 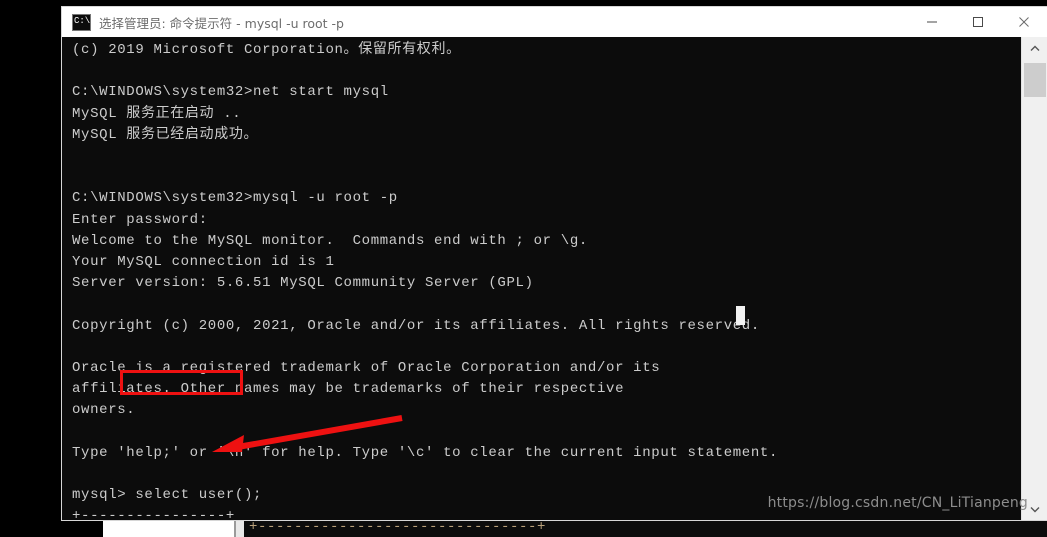 What do you see at coordinates (554, 22) in the screenshot?
I see `window-titlebar: 选择管理员: 命令提示符 - mysql -u root -p` at bounding box center [554, 22].